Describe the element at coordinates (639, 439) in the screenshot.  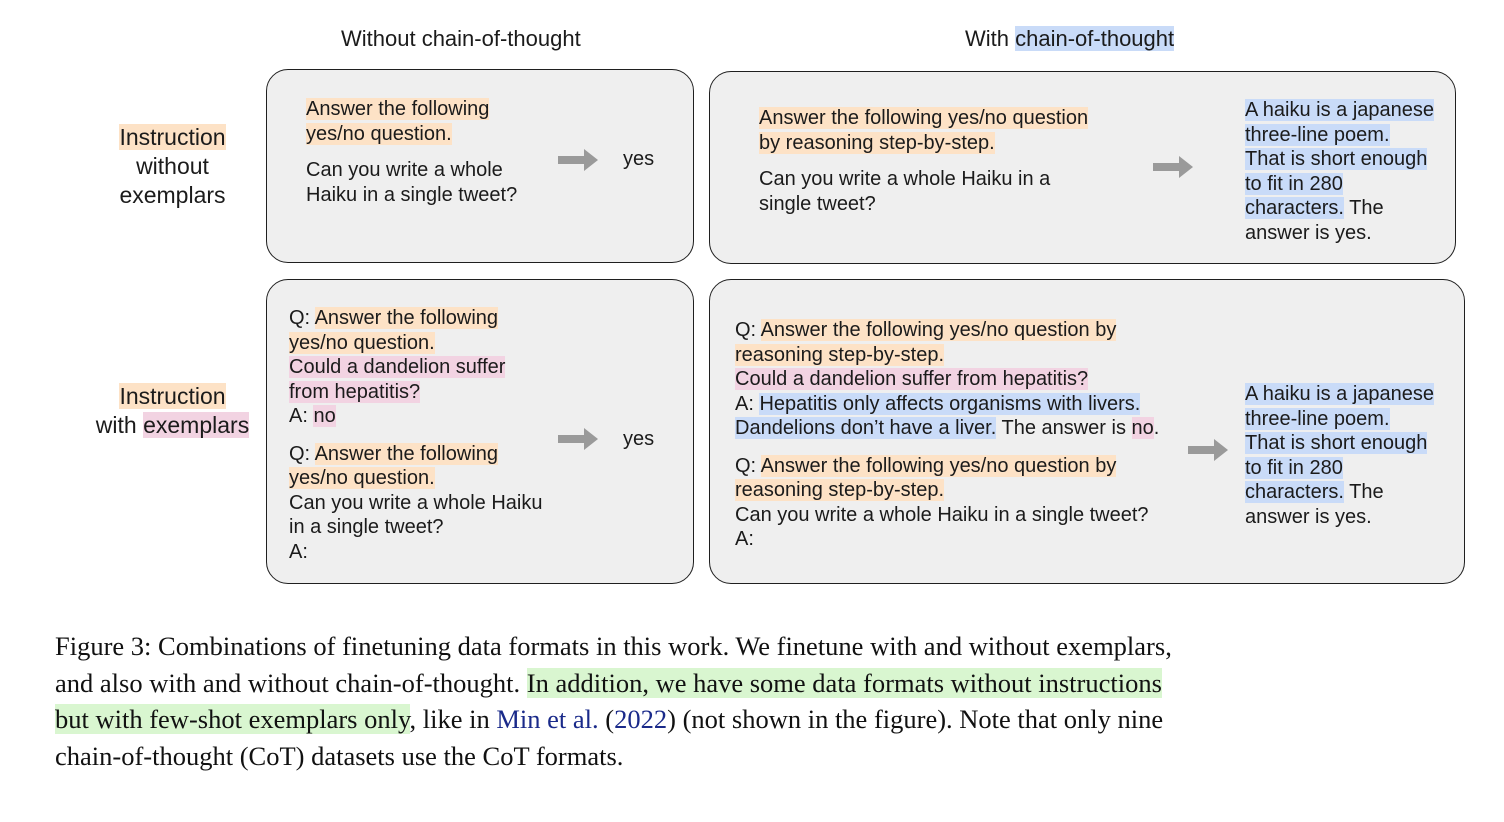
I see `cell-bottom-left-answer: yes` at that location.